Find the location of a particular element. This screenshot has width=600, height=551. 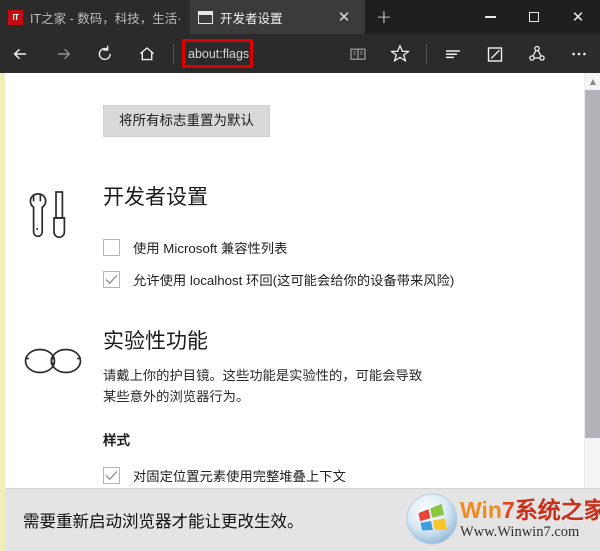

subsection-title-styles: 样式 is located at coordinates (116, 441).